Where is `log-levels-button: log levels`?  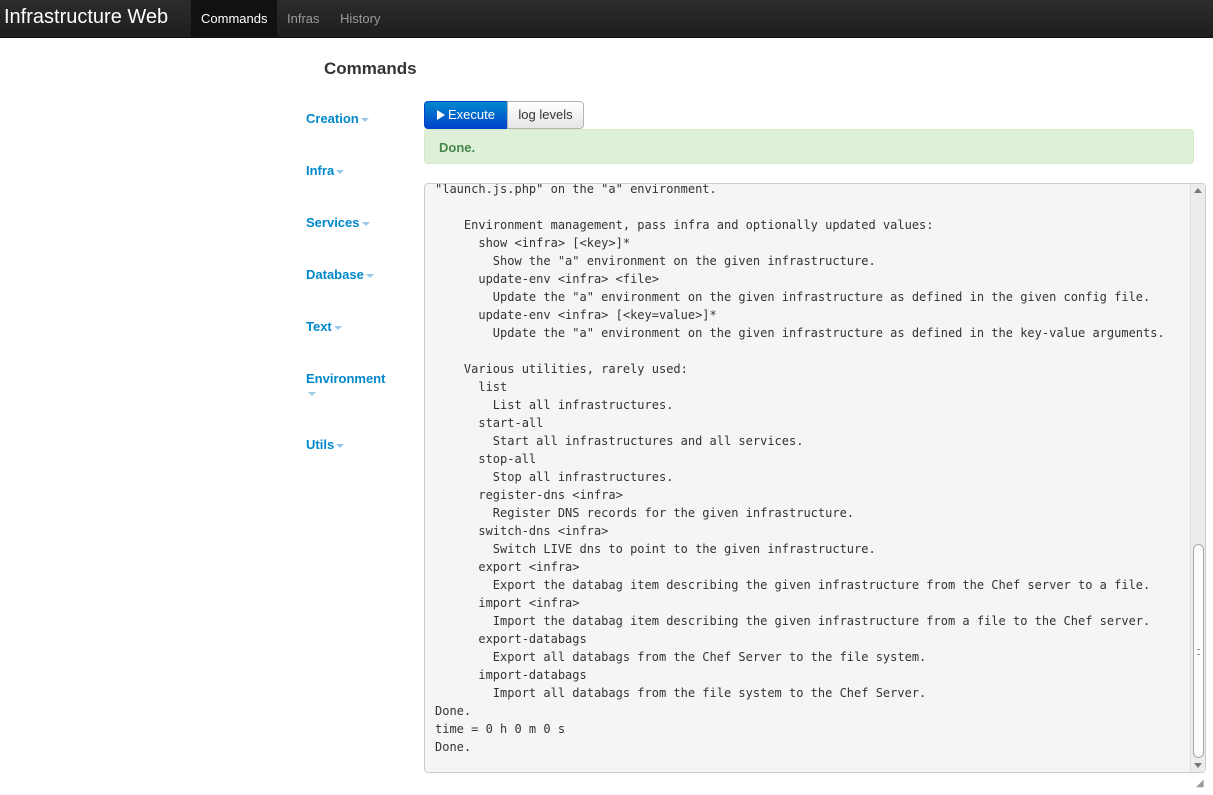 log-levels-button: log levels is located at coordinates (545, 115).